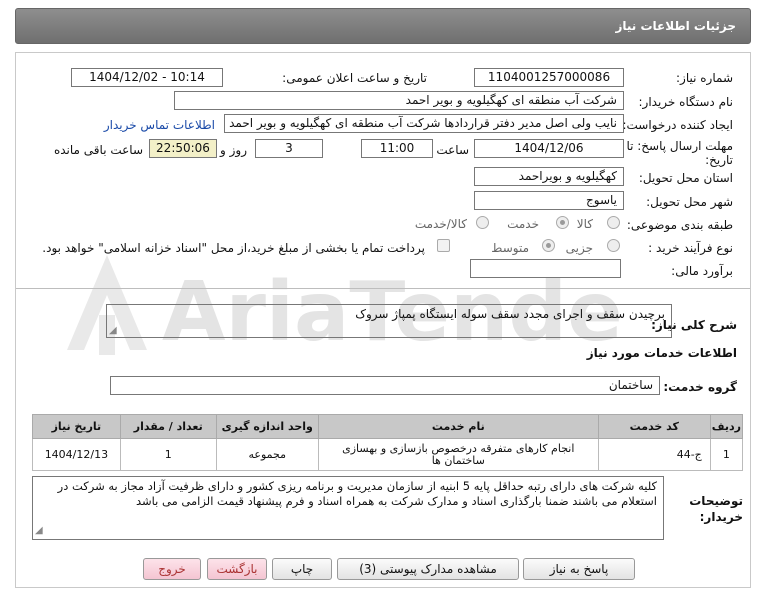 Image resolution: width=761 pixels, height=596 pixels. What do you see at coordinates (76, 454) in the screenshot?
I see `cell-date: 1404/12/13` at bounding box center [76, 454].